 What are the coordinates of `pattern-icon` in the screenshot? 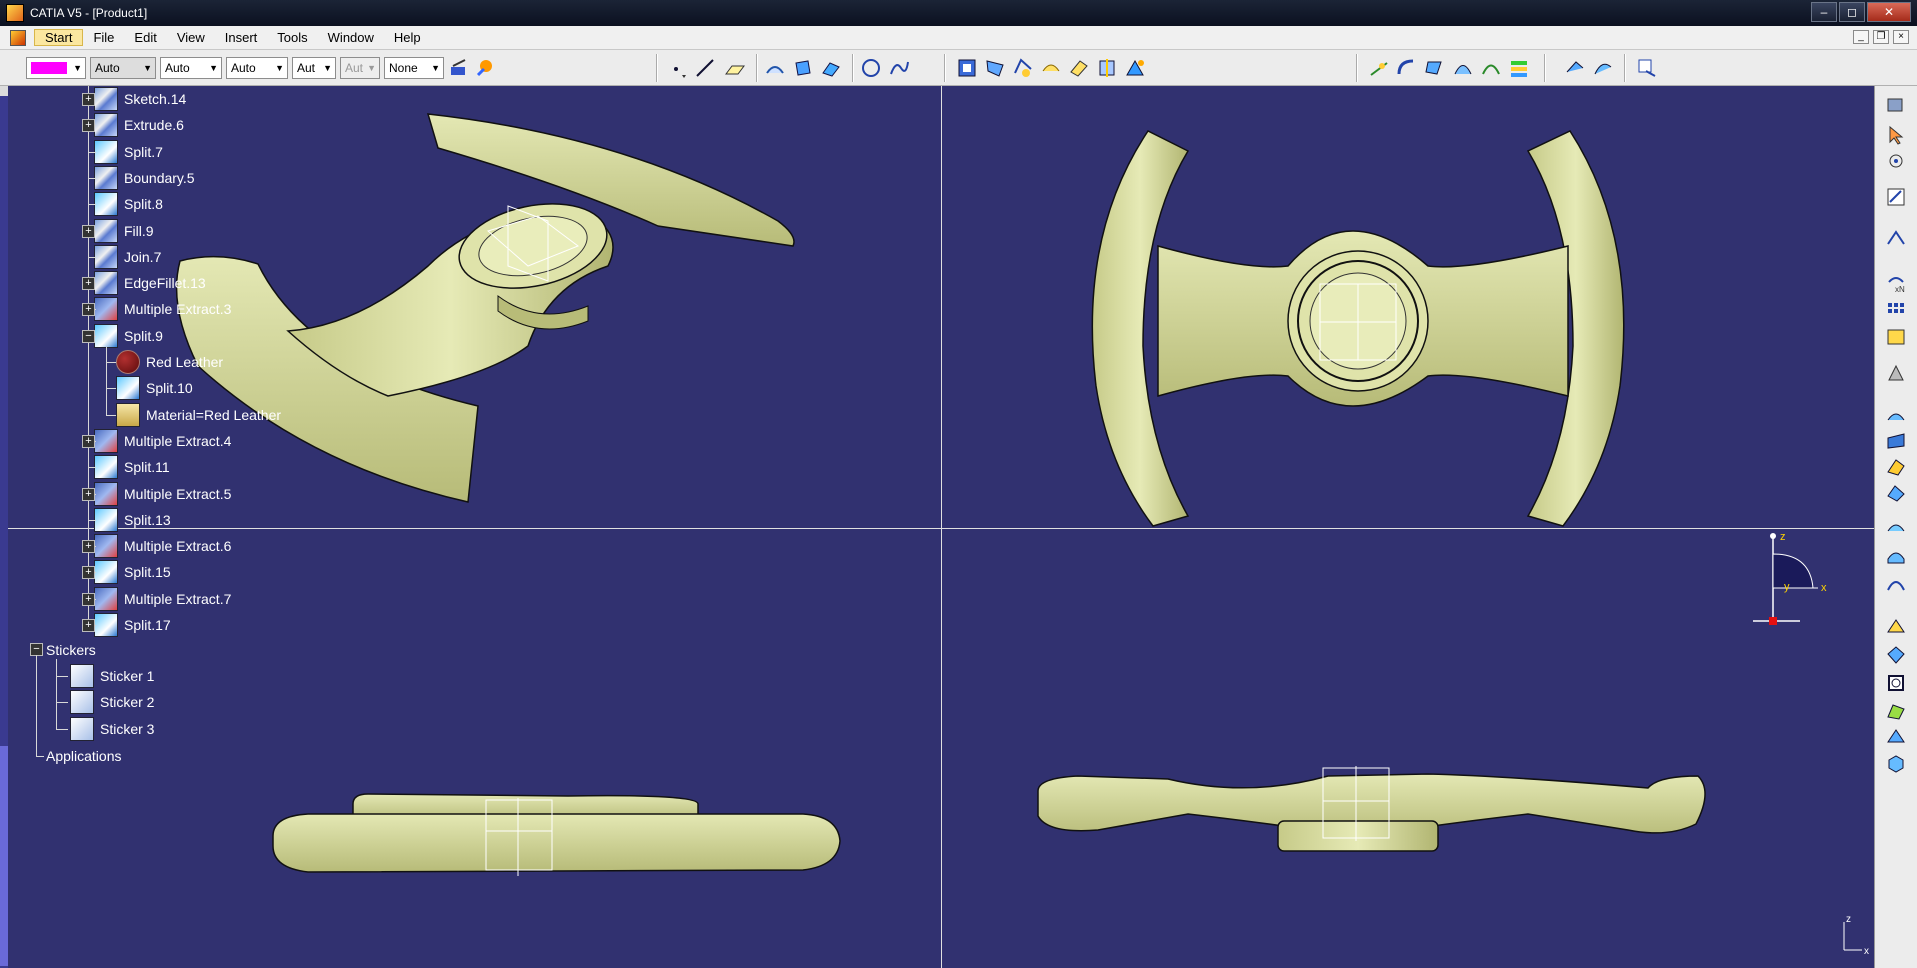 It's located at (1896, 311).